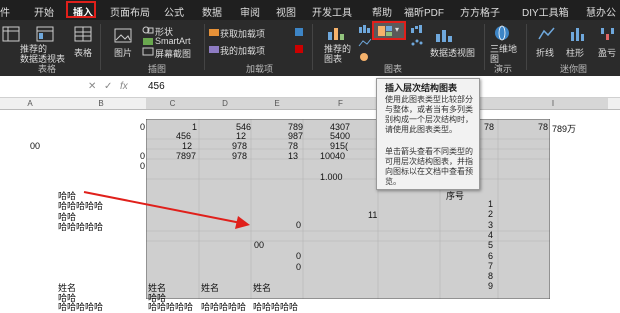  I want to click on sequence-cell: 4, so click(490, 235).